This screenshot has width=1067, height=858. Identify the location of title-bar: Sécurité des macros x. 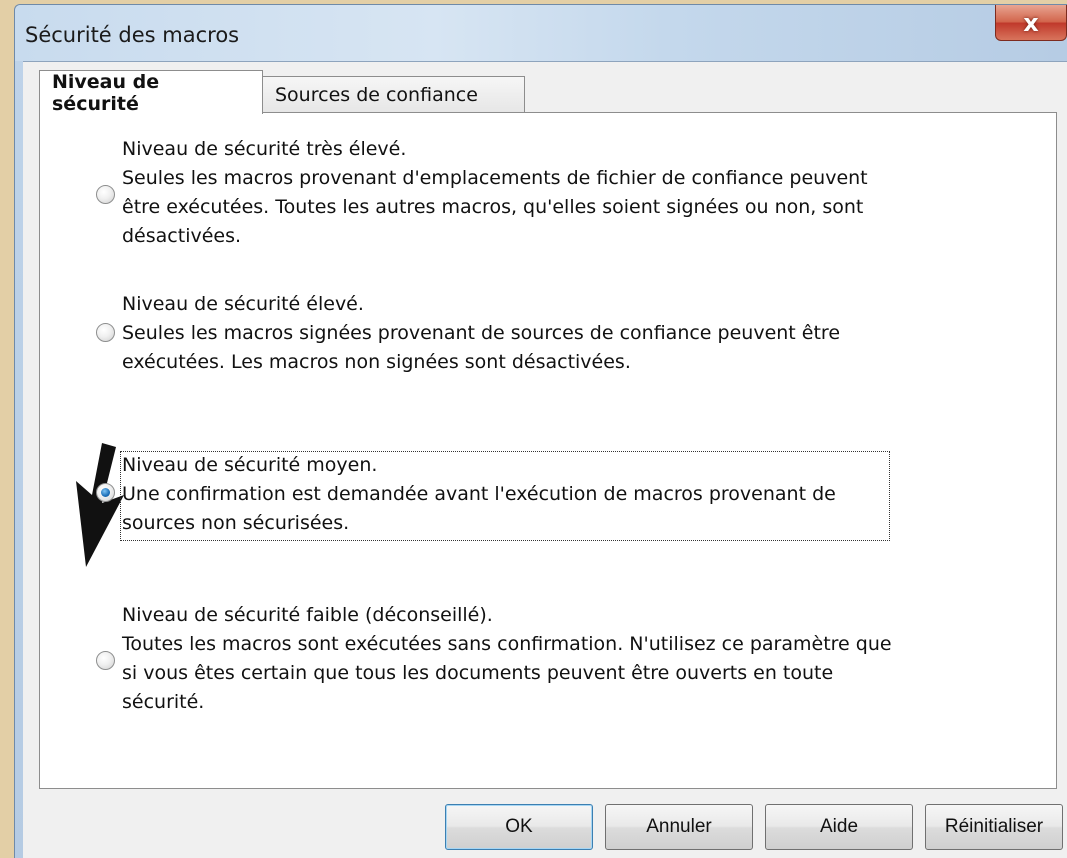
(541, 33).